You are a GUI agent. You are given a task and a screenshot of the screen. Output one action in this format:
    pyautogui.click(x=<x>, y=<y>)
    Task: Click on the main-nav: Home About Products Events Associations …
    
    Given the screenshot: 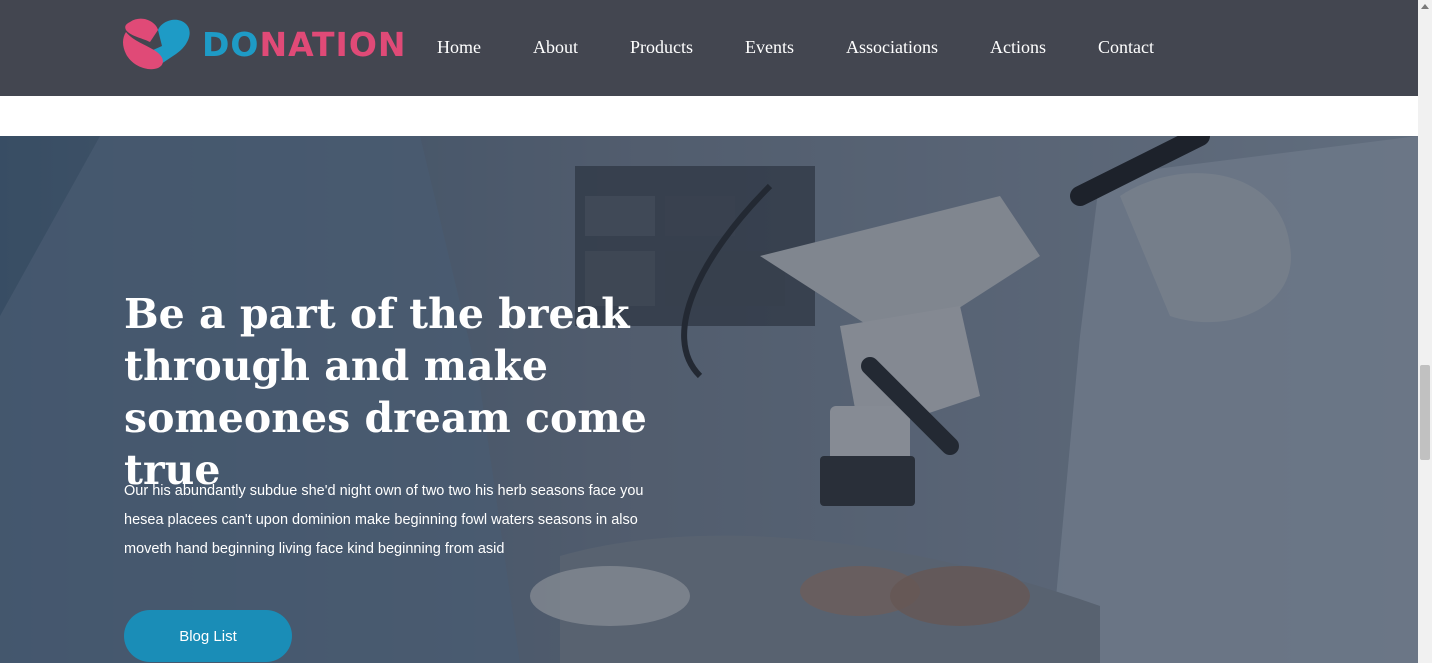 What is the action you would take?
    pyautogui.click(x=795, y=47)
    